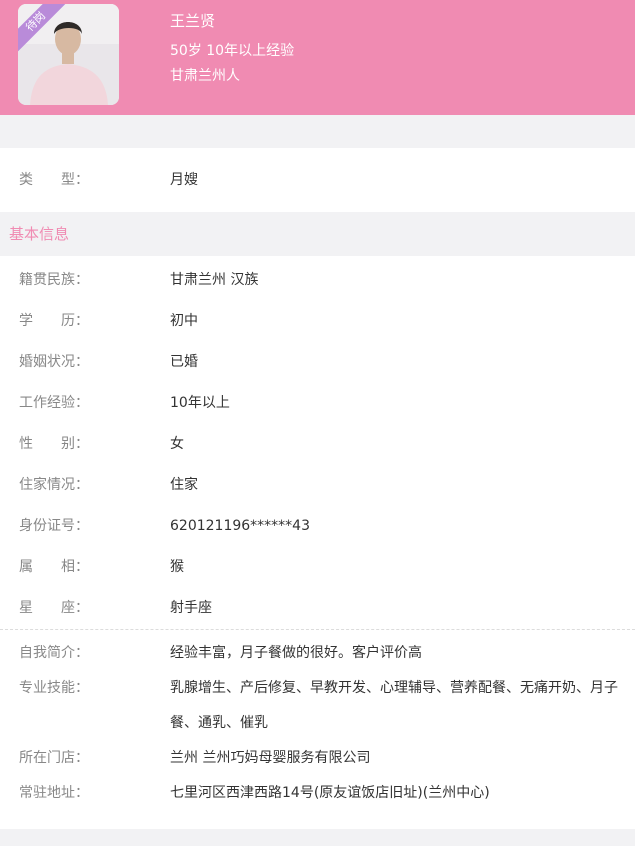 This screenshot has height=846, width=635. Describe the element at coordinates (317, 57) in the screenshot. I see `profile-header: 待岗 王兰贤 50岁 10年以上经验 甘肃兰州人` at that location.